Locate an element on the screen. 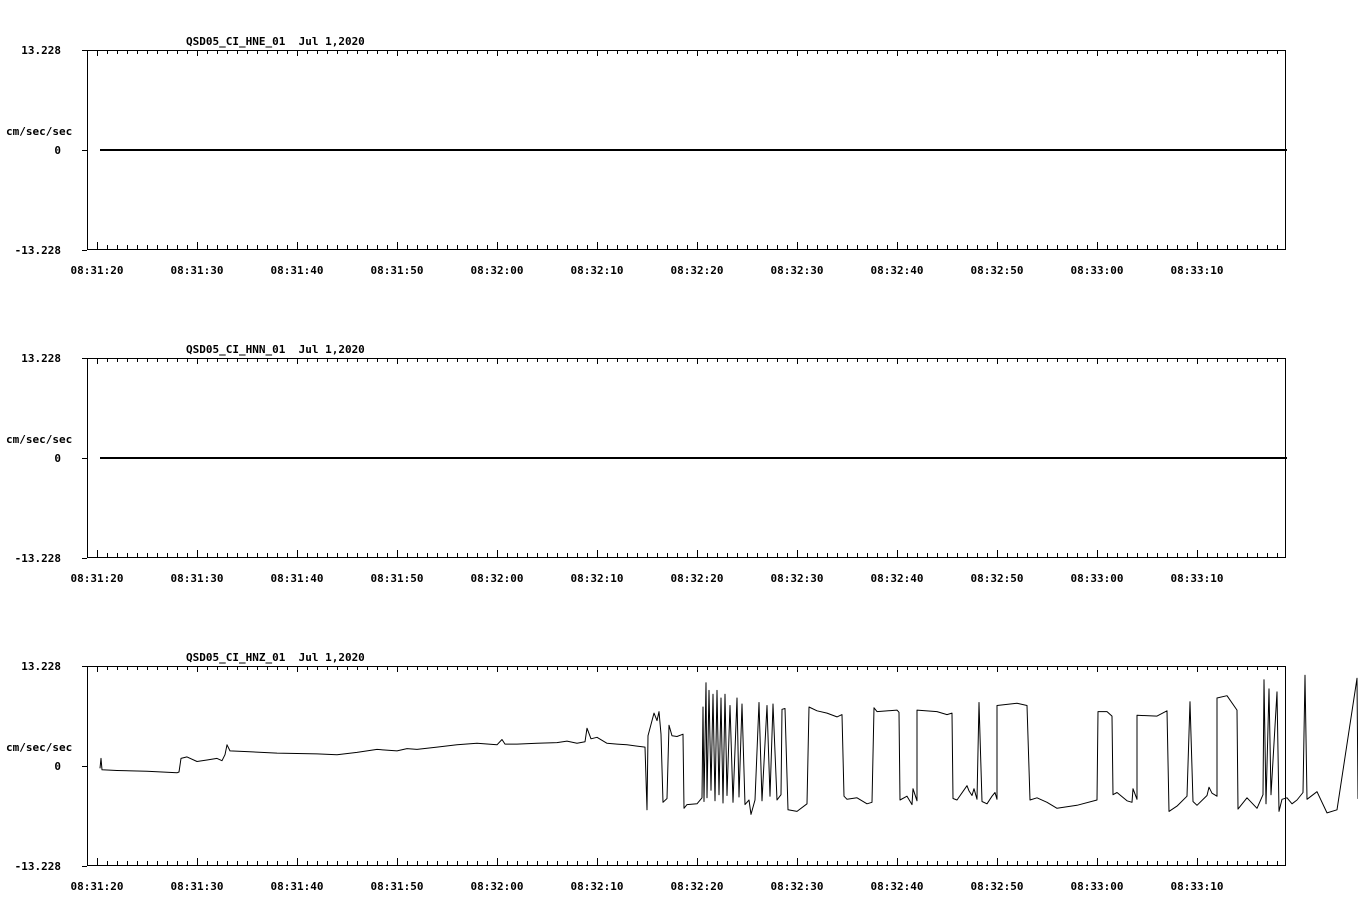 The height and width of the screenshot is (924, 1358). chart-title: QSD05_CI_HNZ_01 Jul 1,2020 is located at coordinates (275, 657).